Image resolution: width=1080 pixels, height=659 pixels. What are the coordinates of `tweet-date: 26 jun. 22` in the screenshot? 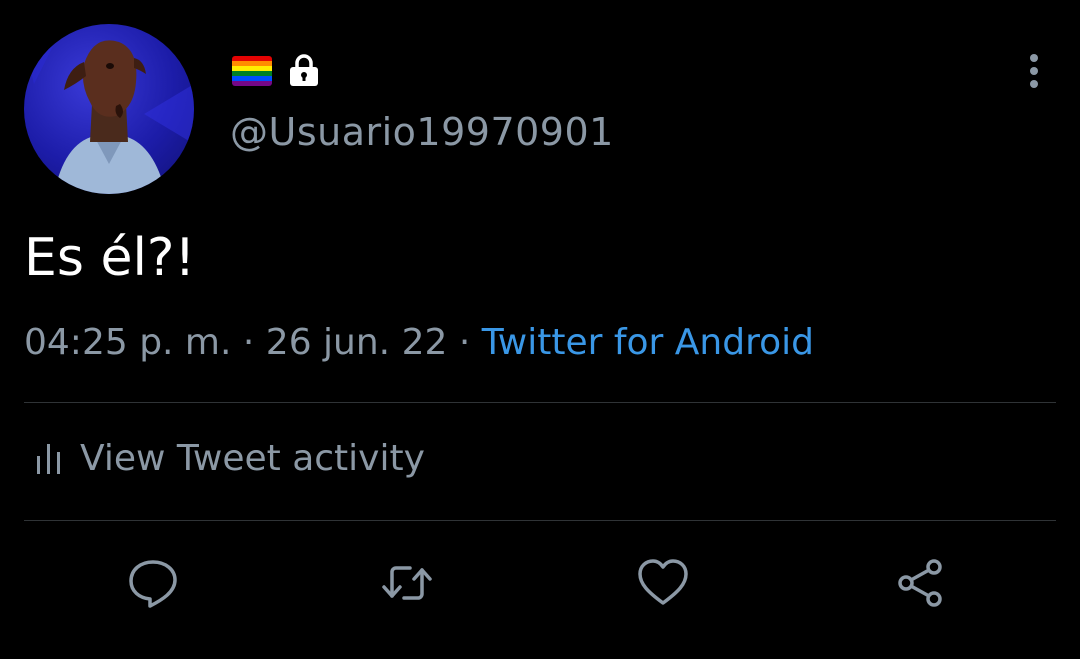 It's located at (356, 342).